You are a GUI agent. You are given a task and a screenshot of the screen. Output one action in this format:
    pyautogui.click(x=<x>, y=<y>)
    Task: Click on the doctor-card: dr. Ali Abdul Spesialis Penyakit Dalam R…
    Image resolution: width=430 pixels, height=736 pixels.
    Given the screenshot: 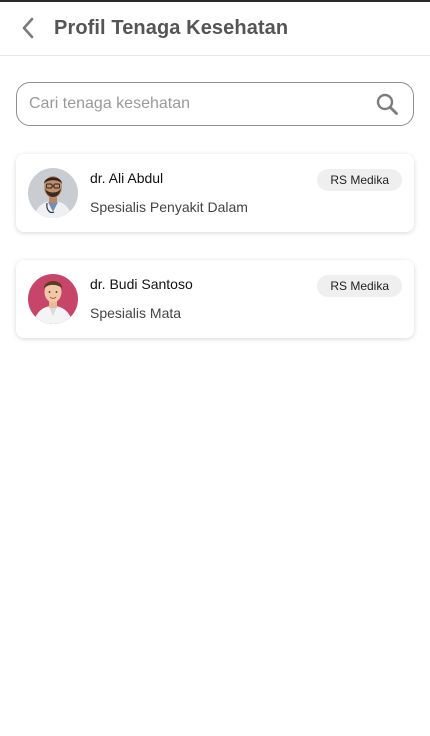 What is the action you would take?
    pyautogui.click(x=215, y=193)
    